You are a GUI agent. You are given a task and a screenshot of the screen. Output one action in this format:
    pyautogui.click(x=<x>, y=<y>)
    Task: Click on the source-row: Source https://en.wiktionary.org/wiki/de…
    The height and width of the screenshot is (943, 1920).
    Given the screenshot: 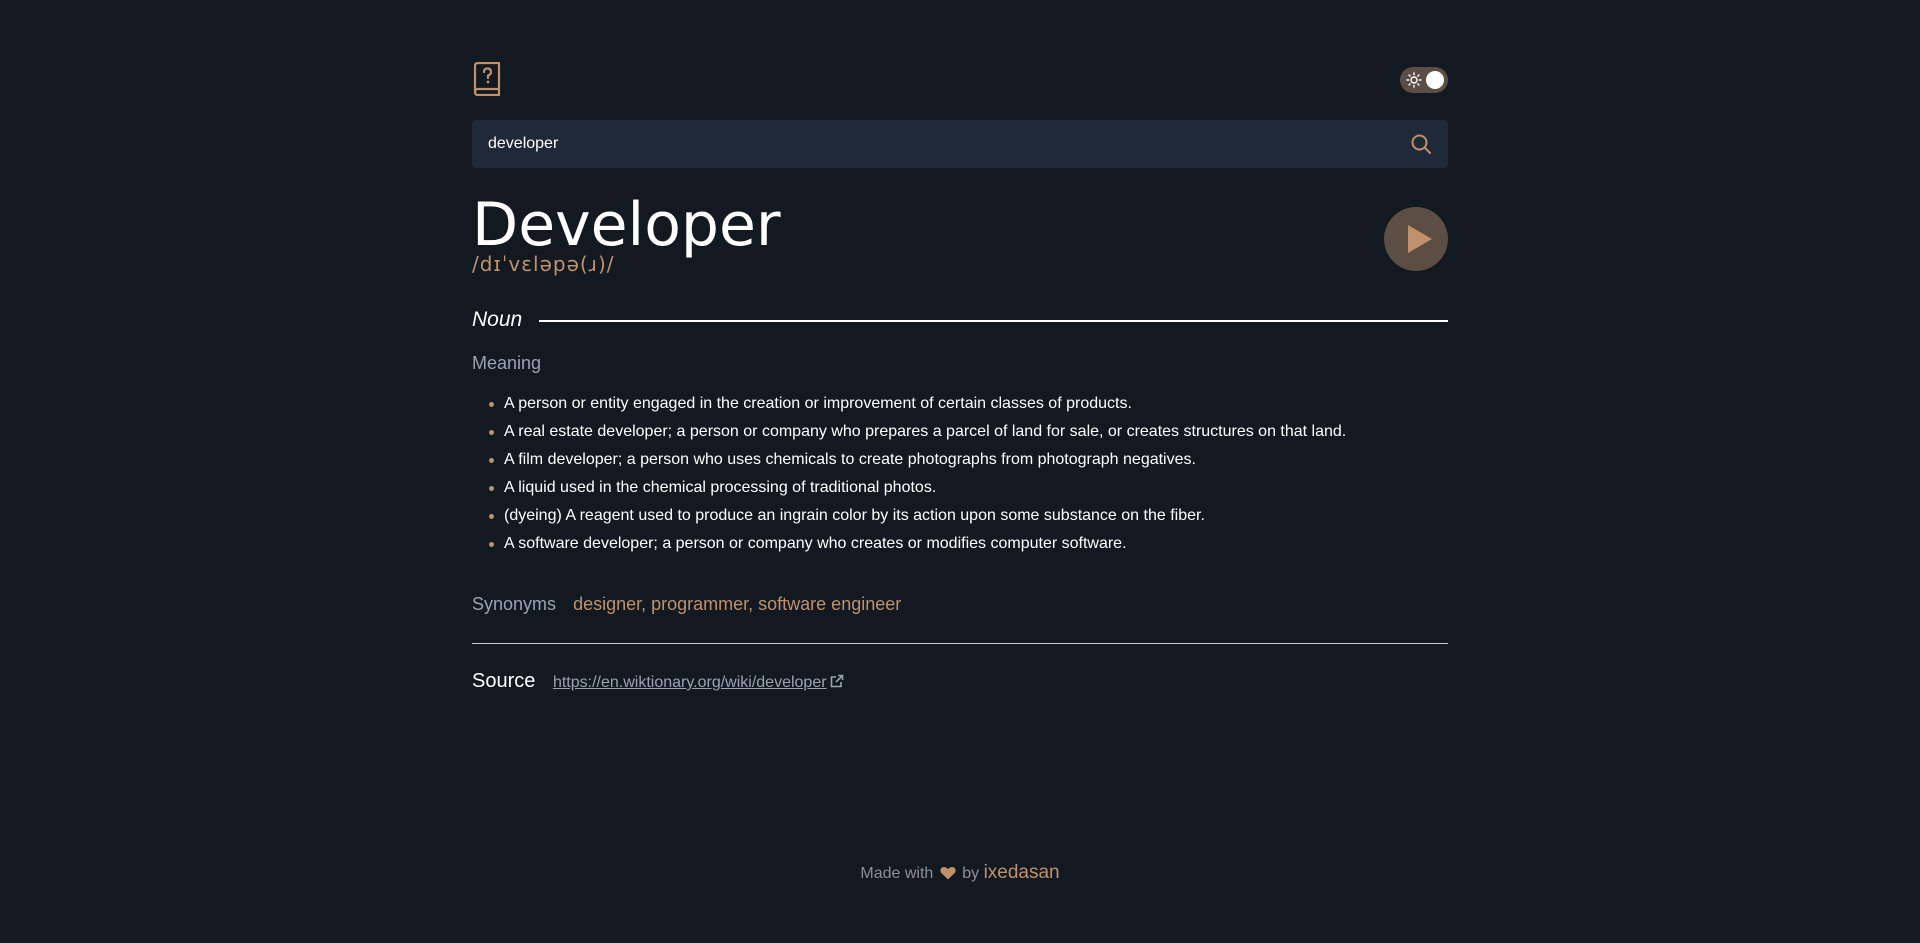 What is the action you would take?
    pyautogui.click(x=658, y=682)
    